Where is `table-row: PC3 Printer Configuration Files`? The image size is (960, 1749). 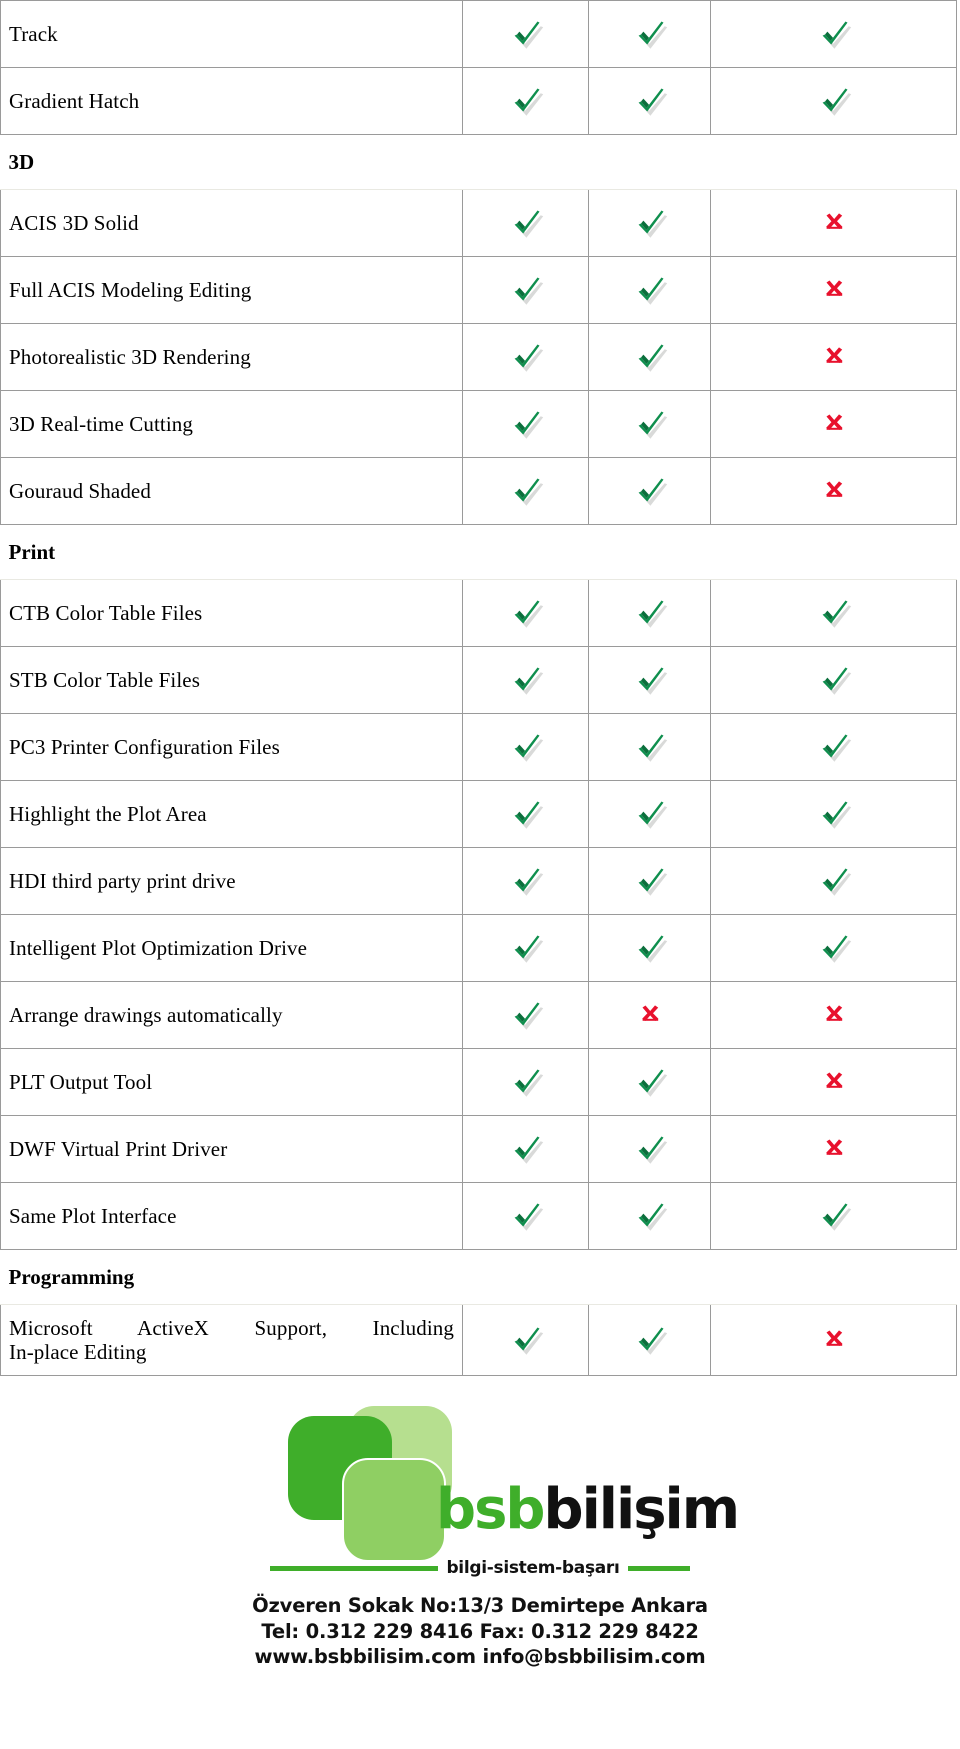
table-row: PC3 Printer Configuration Files is located at coordinates (478, 747).